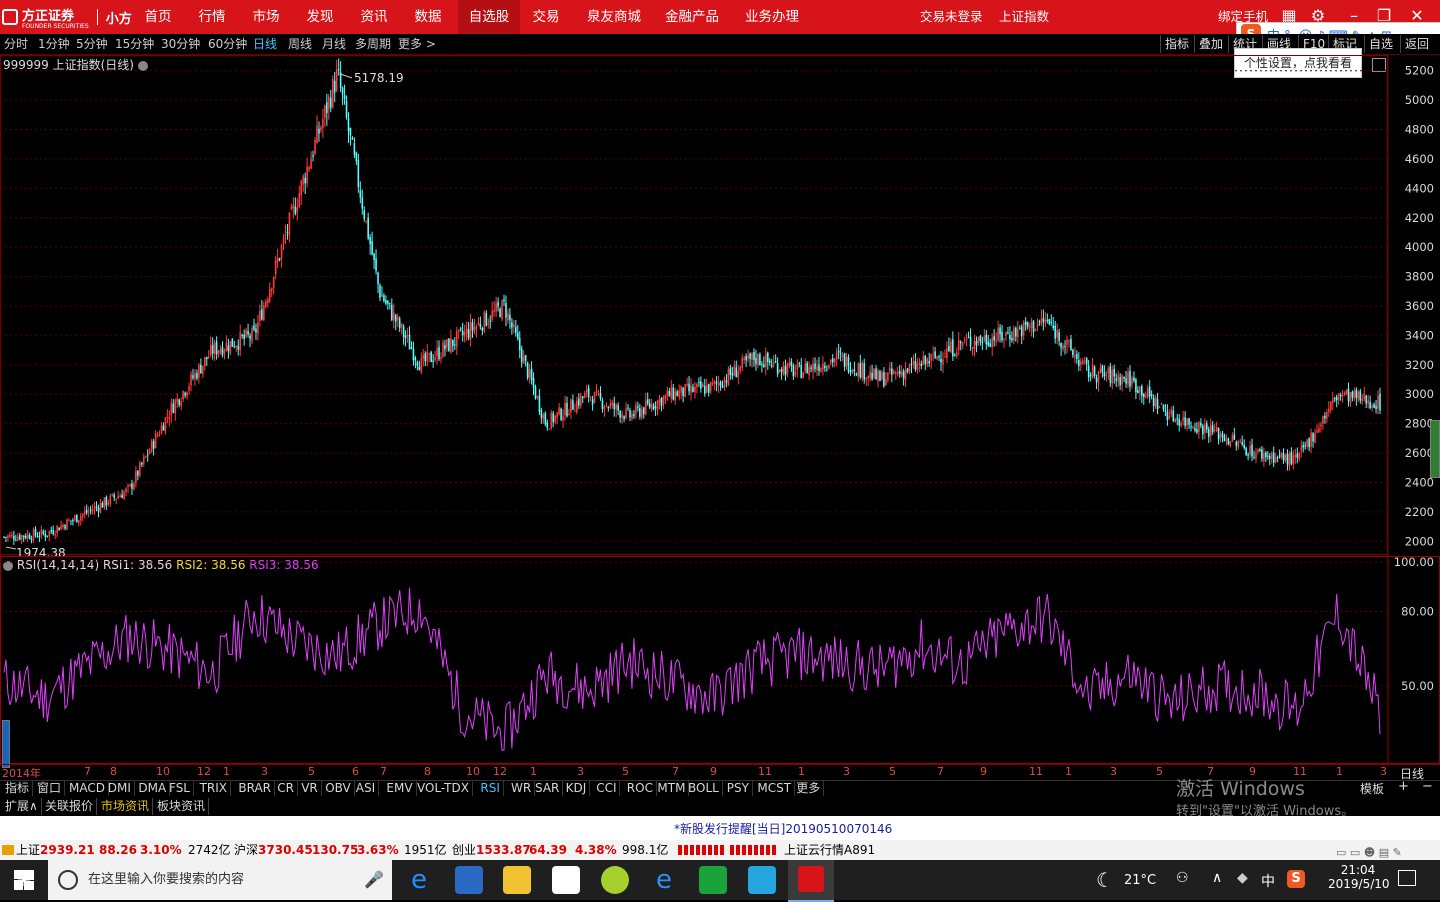 The width and height of the screenshot is (1440, 902). What do you see at coordinates (417, 44) in the screenshot?
I see `period-tab-10: 更多 >` at bounding box center [417, 44].